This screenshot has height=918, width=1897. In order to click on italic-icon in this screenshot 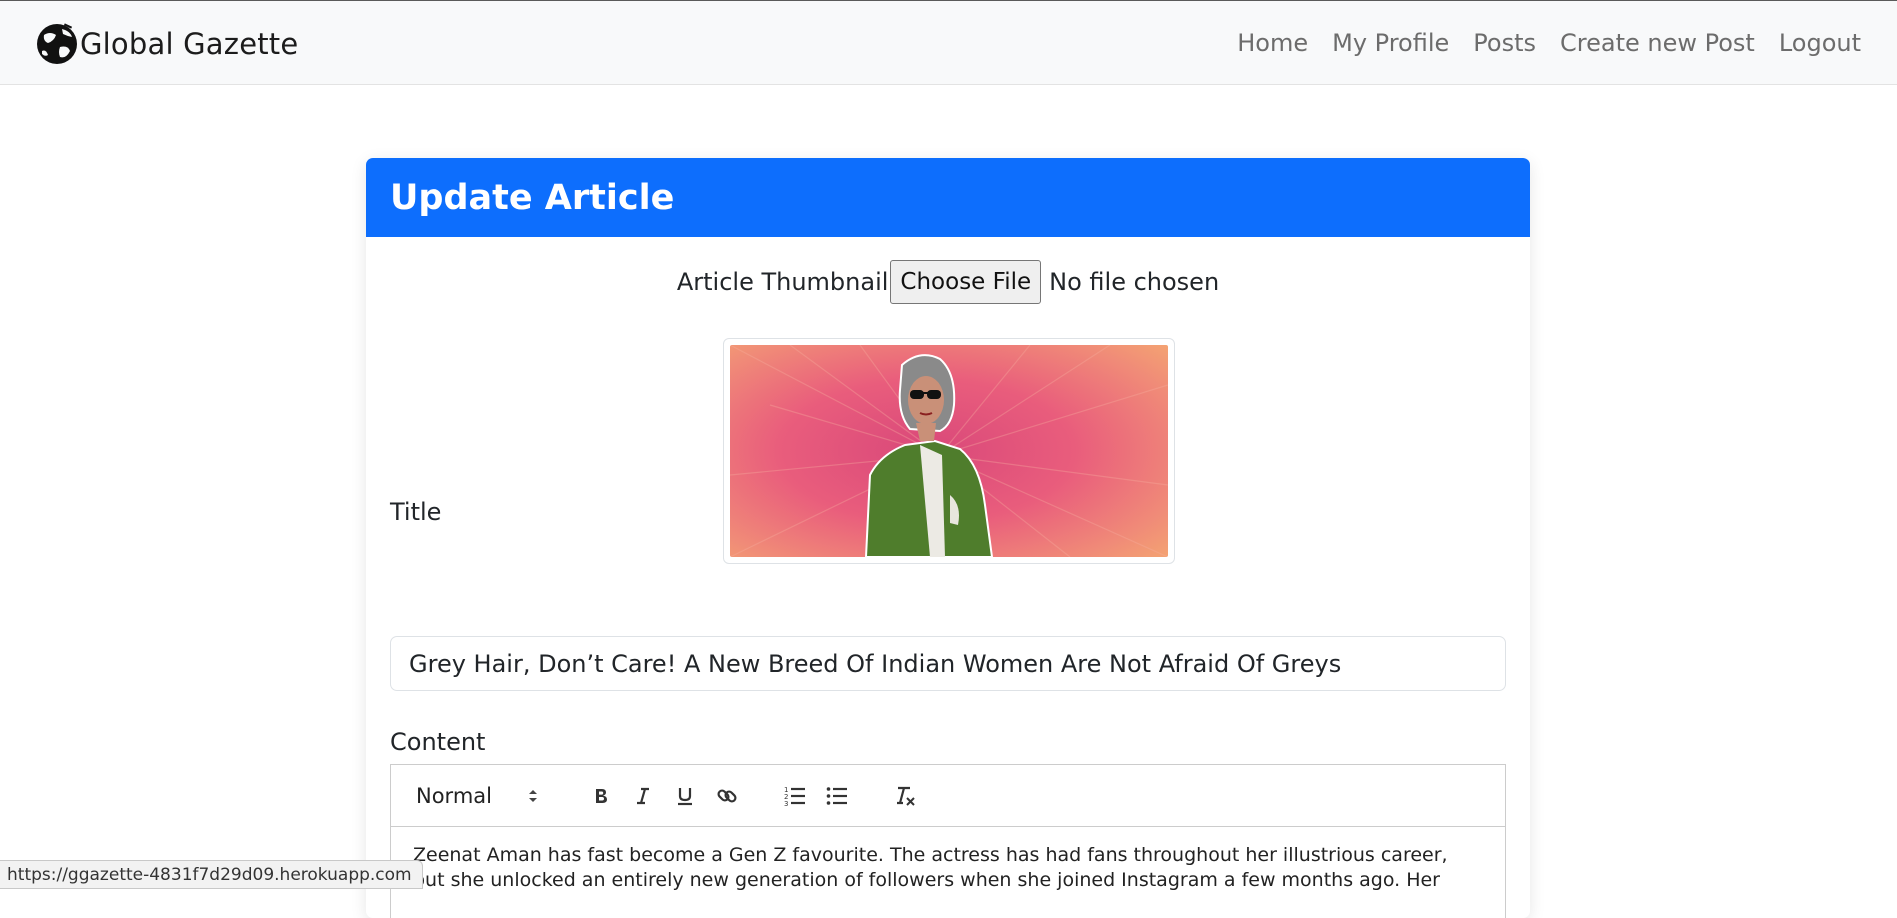, I will do `click(643, 795)`.